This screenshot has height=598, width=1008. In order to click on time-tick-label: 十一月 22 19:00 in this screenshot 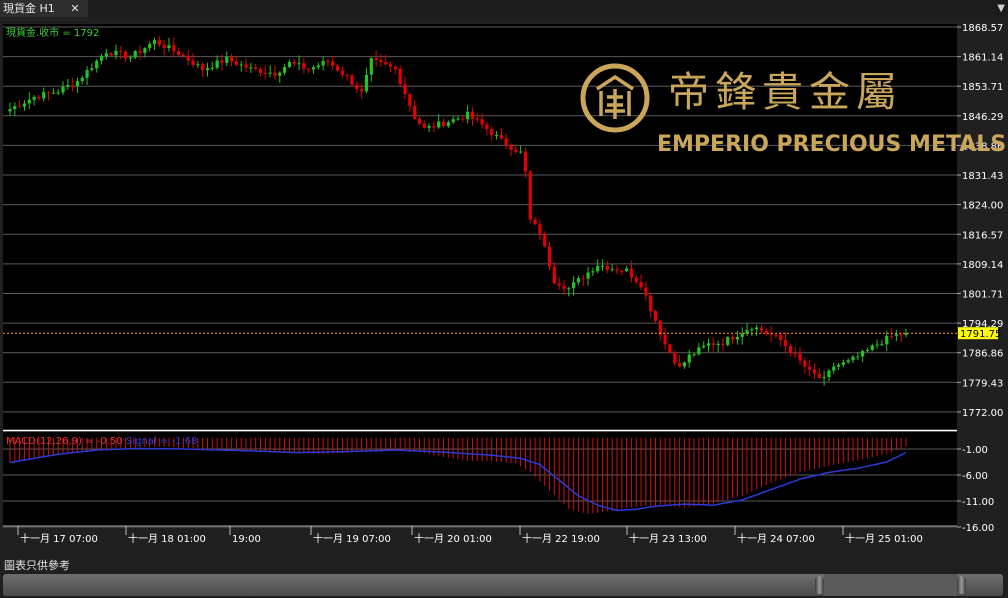, I will do `click(561, 538)`.